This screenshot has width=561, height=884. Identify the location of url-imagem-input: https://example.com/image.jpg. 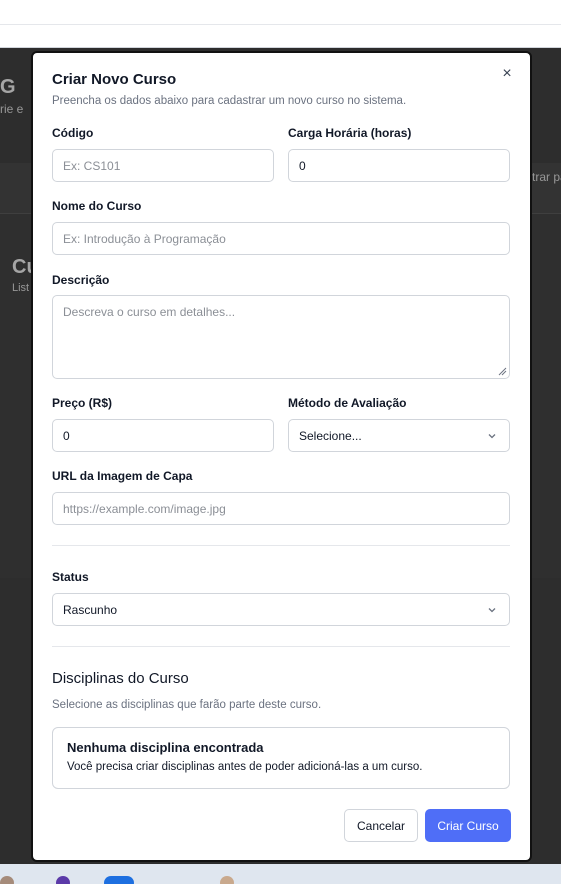
(281, 508).